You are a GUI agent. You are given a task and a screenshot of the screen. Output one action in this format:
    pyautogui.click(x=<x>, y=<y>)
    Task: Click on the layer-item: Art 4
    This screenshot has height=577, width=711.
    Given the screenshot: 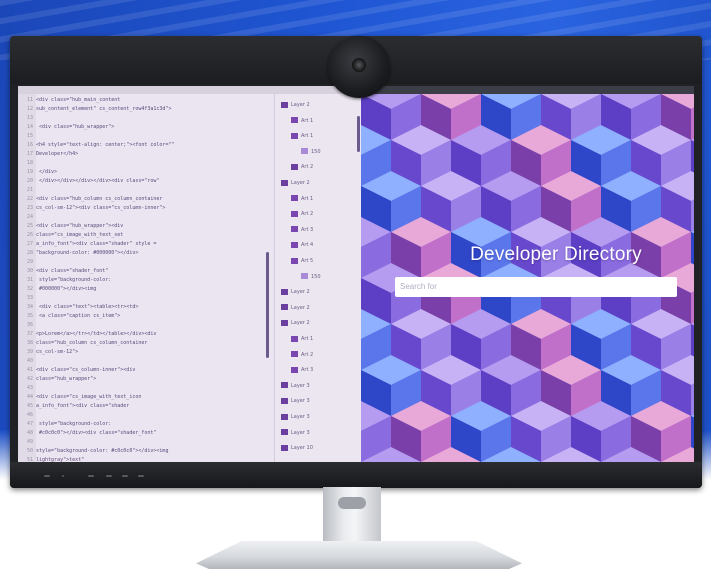 What is the action you would take?
    pyautogui.click(x=302, y=245)
    